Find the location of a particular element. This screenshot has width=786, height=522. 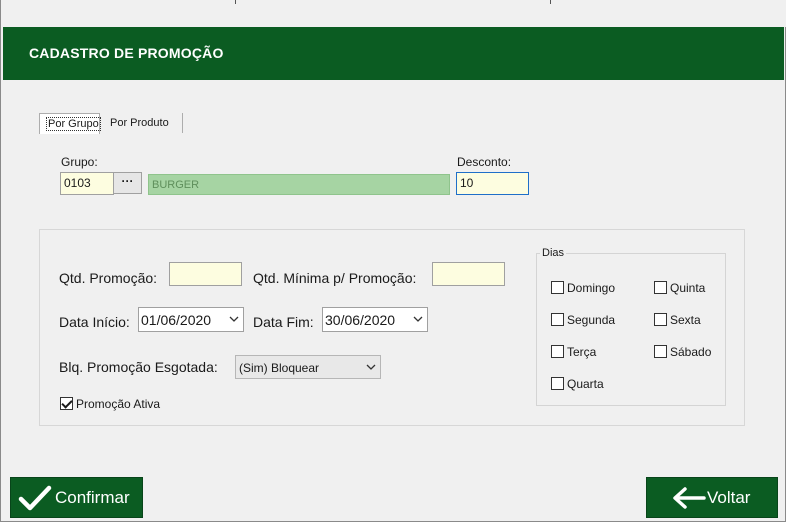

voltar-button: Voltar is located at coordinates (712, 497).